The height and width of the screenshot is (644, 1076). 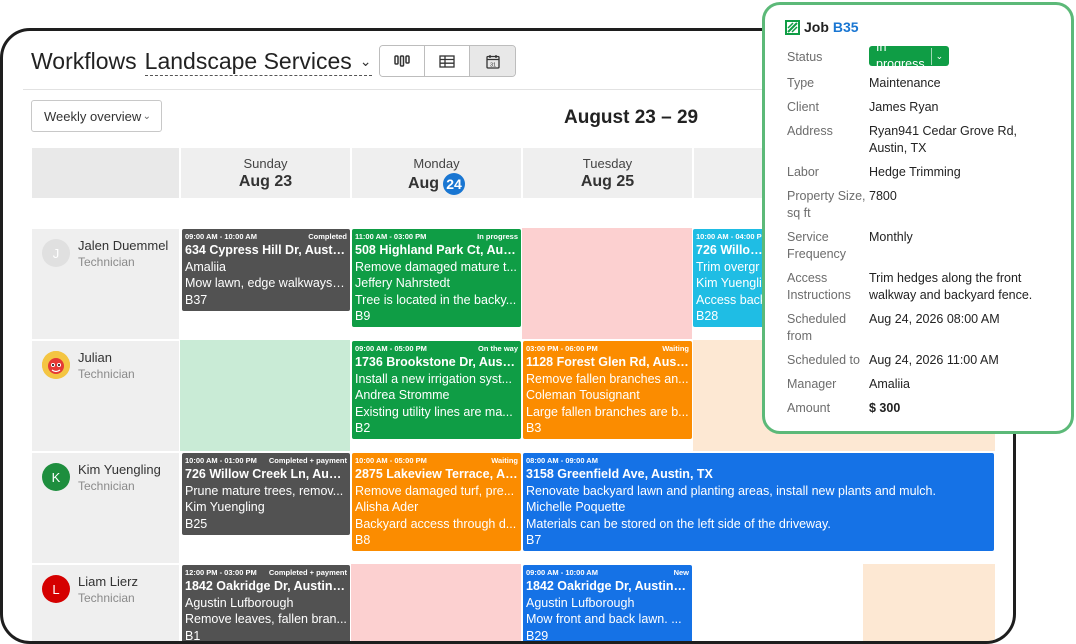 I want to click on status-dropdown: In progress ⌄, so click(x=909, y=55).